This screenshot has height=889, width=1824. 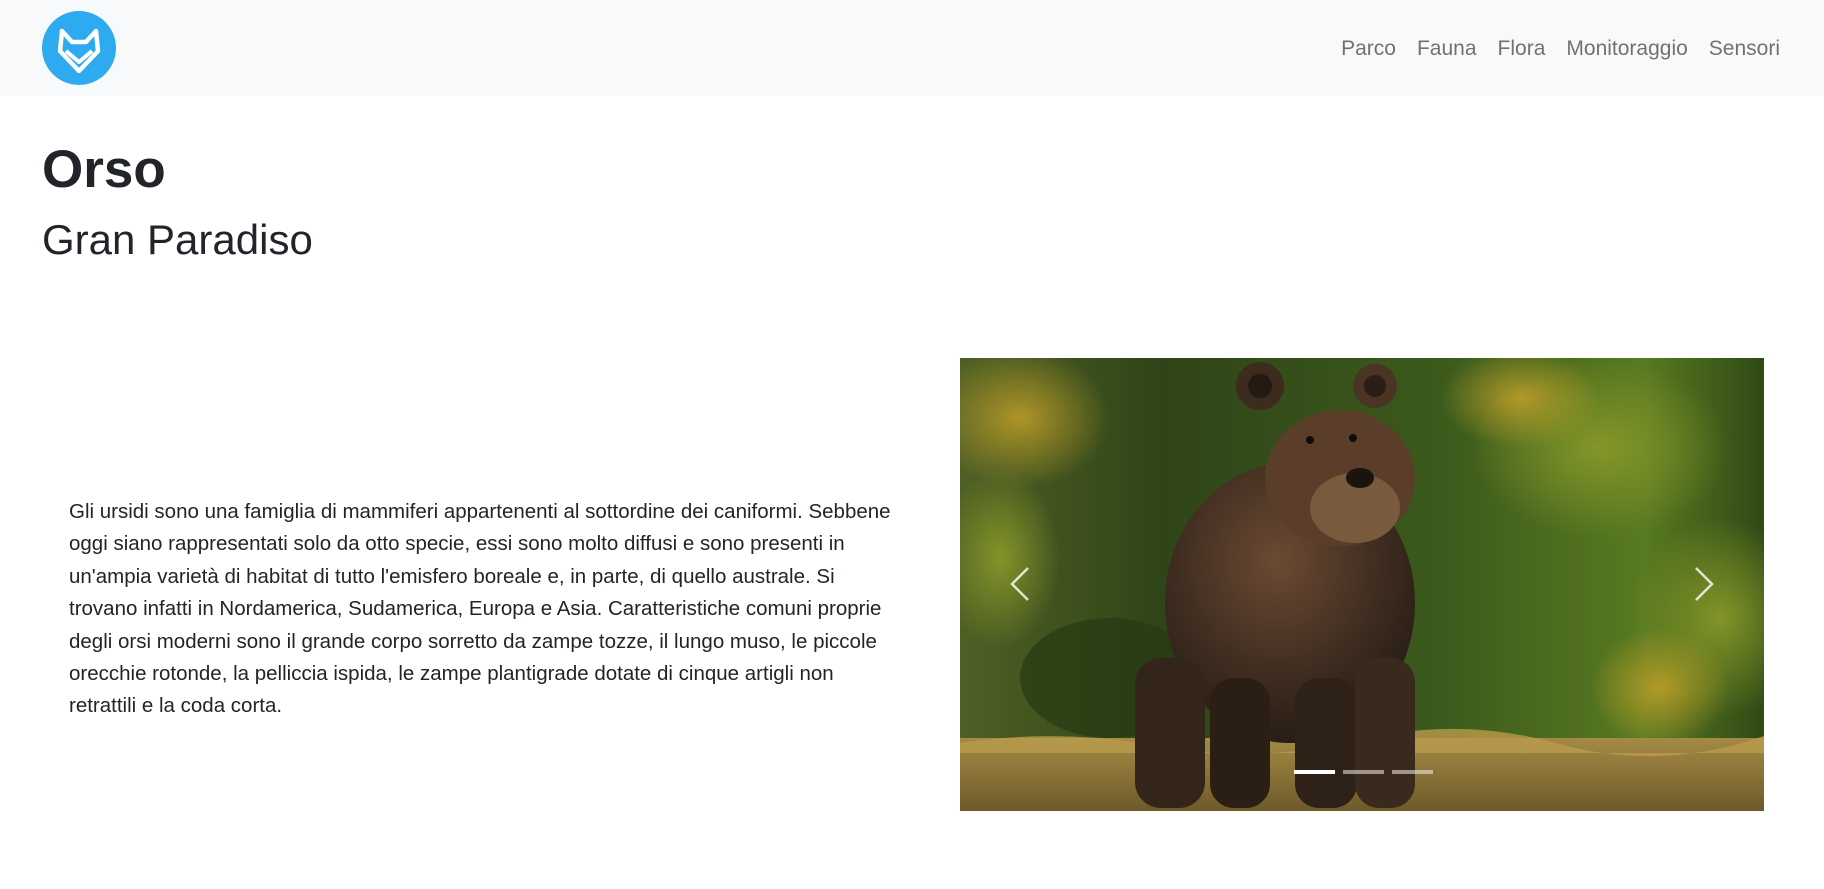 I want to click on carousel-prev-button, so click(x=1020, y=584).